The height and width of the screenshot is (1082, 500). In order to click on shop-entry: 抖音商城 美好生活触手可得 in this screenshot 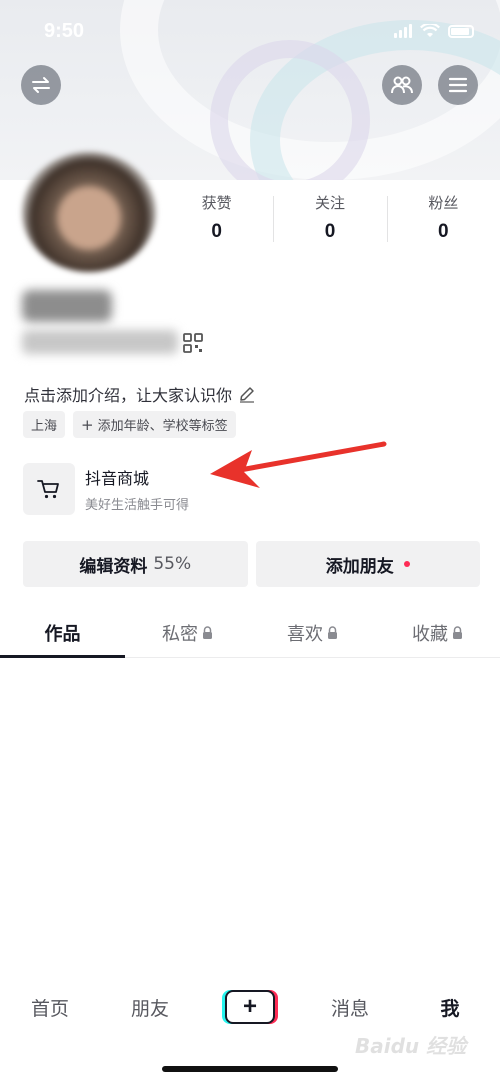, I will do `click(106, 489)`.